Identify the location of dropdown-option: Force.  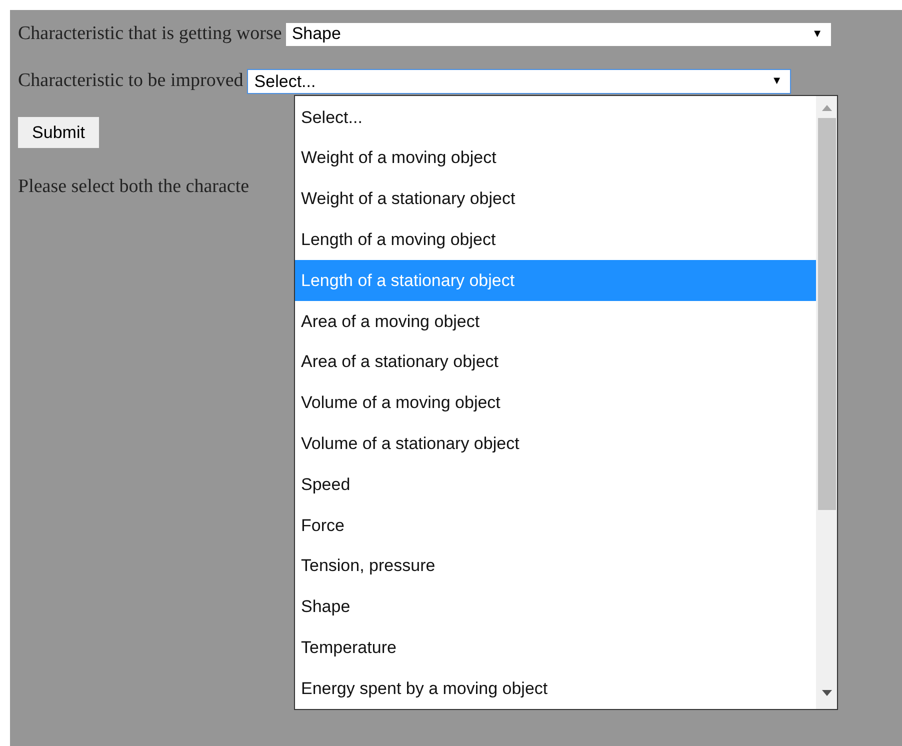
(555, 525).